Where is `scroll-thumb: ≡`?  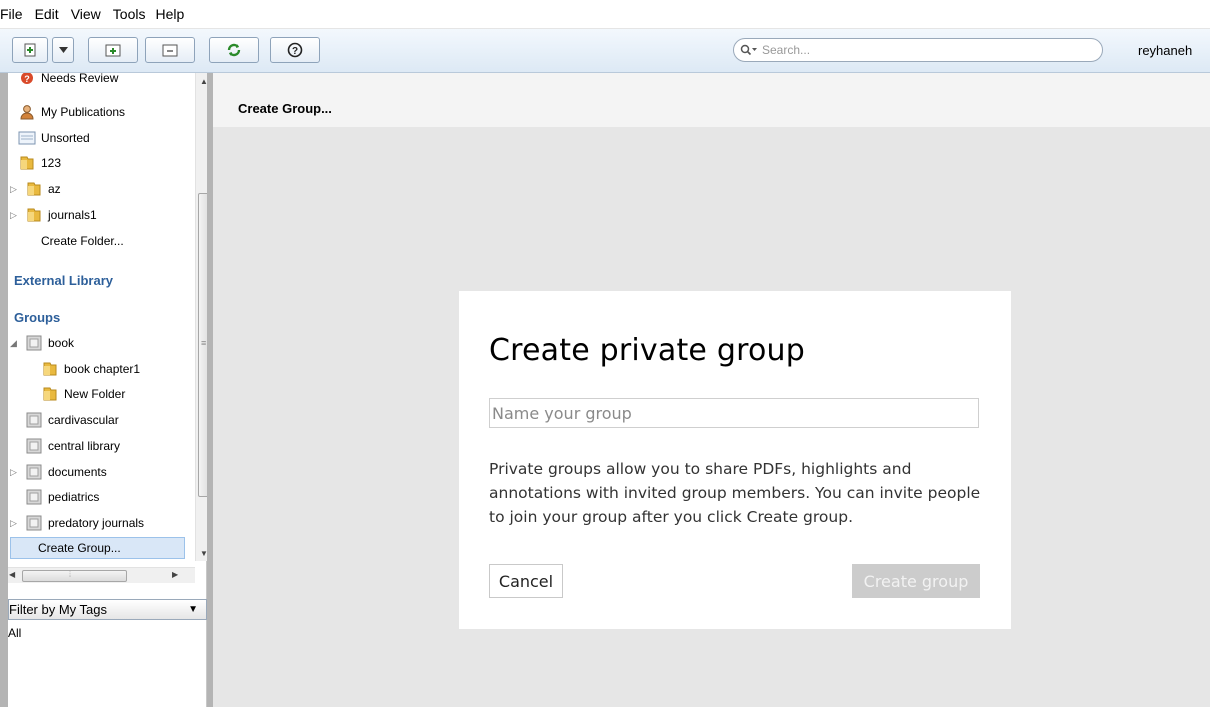 scroll-thumb: ≡ is located at coordinates (202, 345).